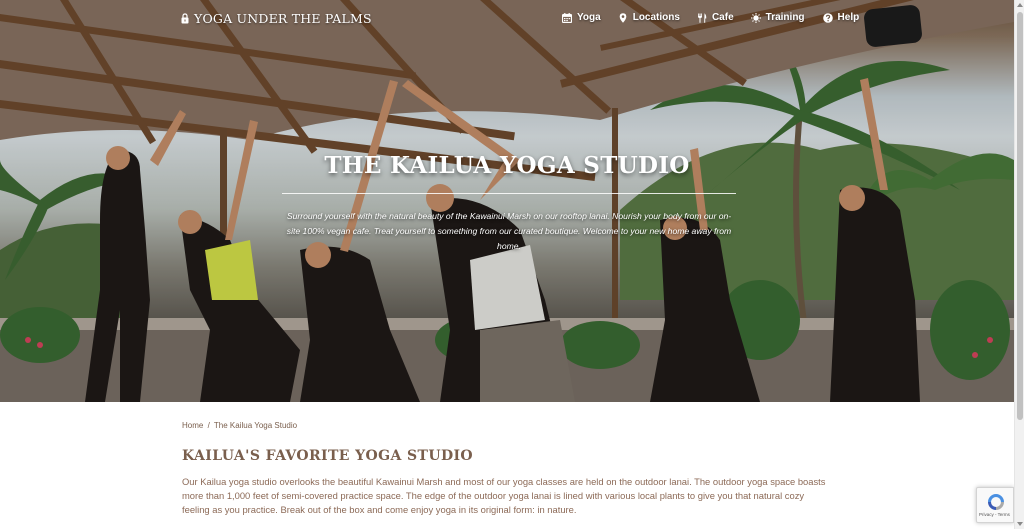 This screenshot has width=1024, height=529. Describe the element at coordinates (1020, 5) in the screenshot. I see `scroll-up-arrow-icon` at that location.